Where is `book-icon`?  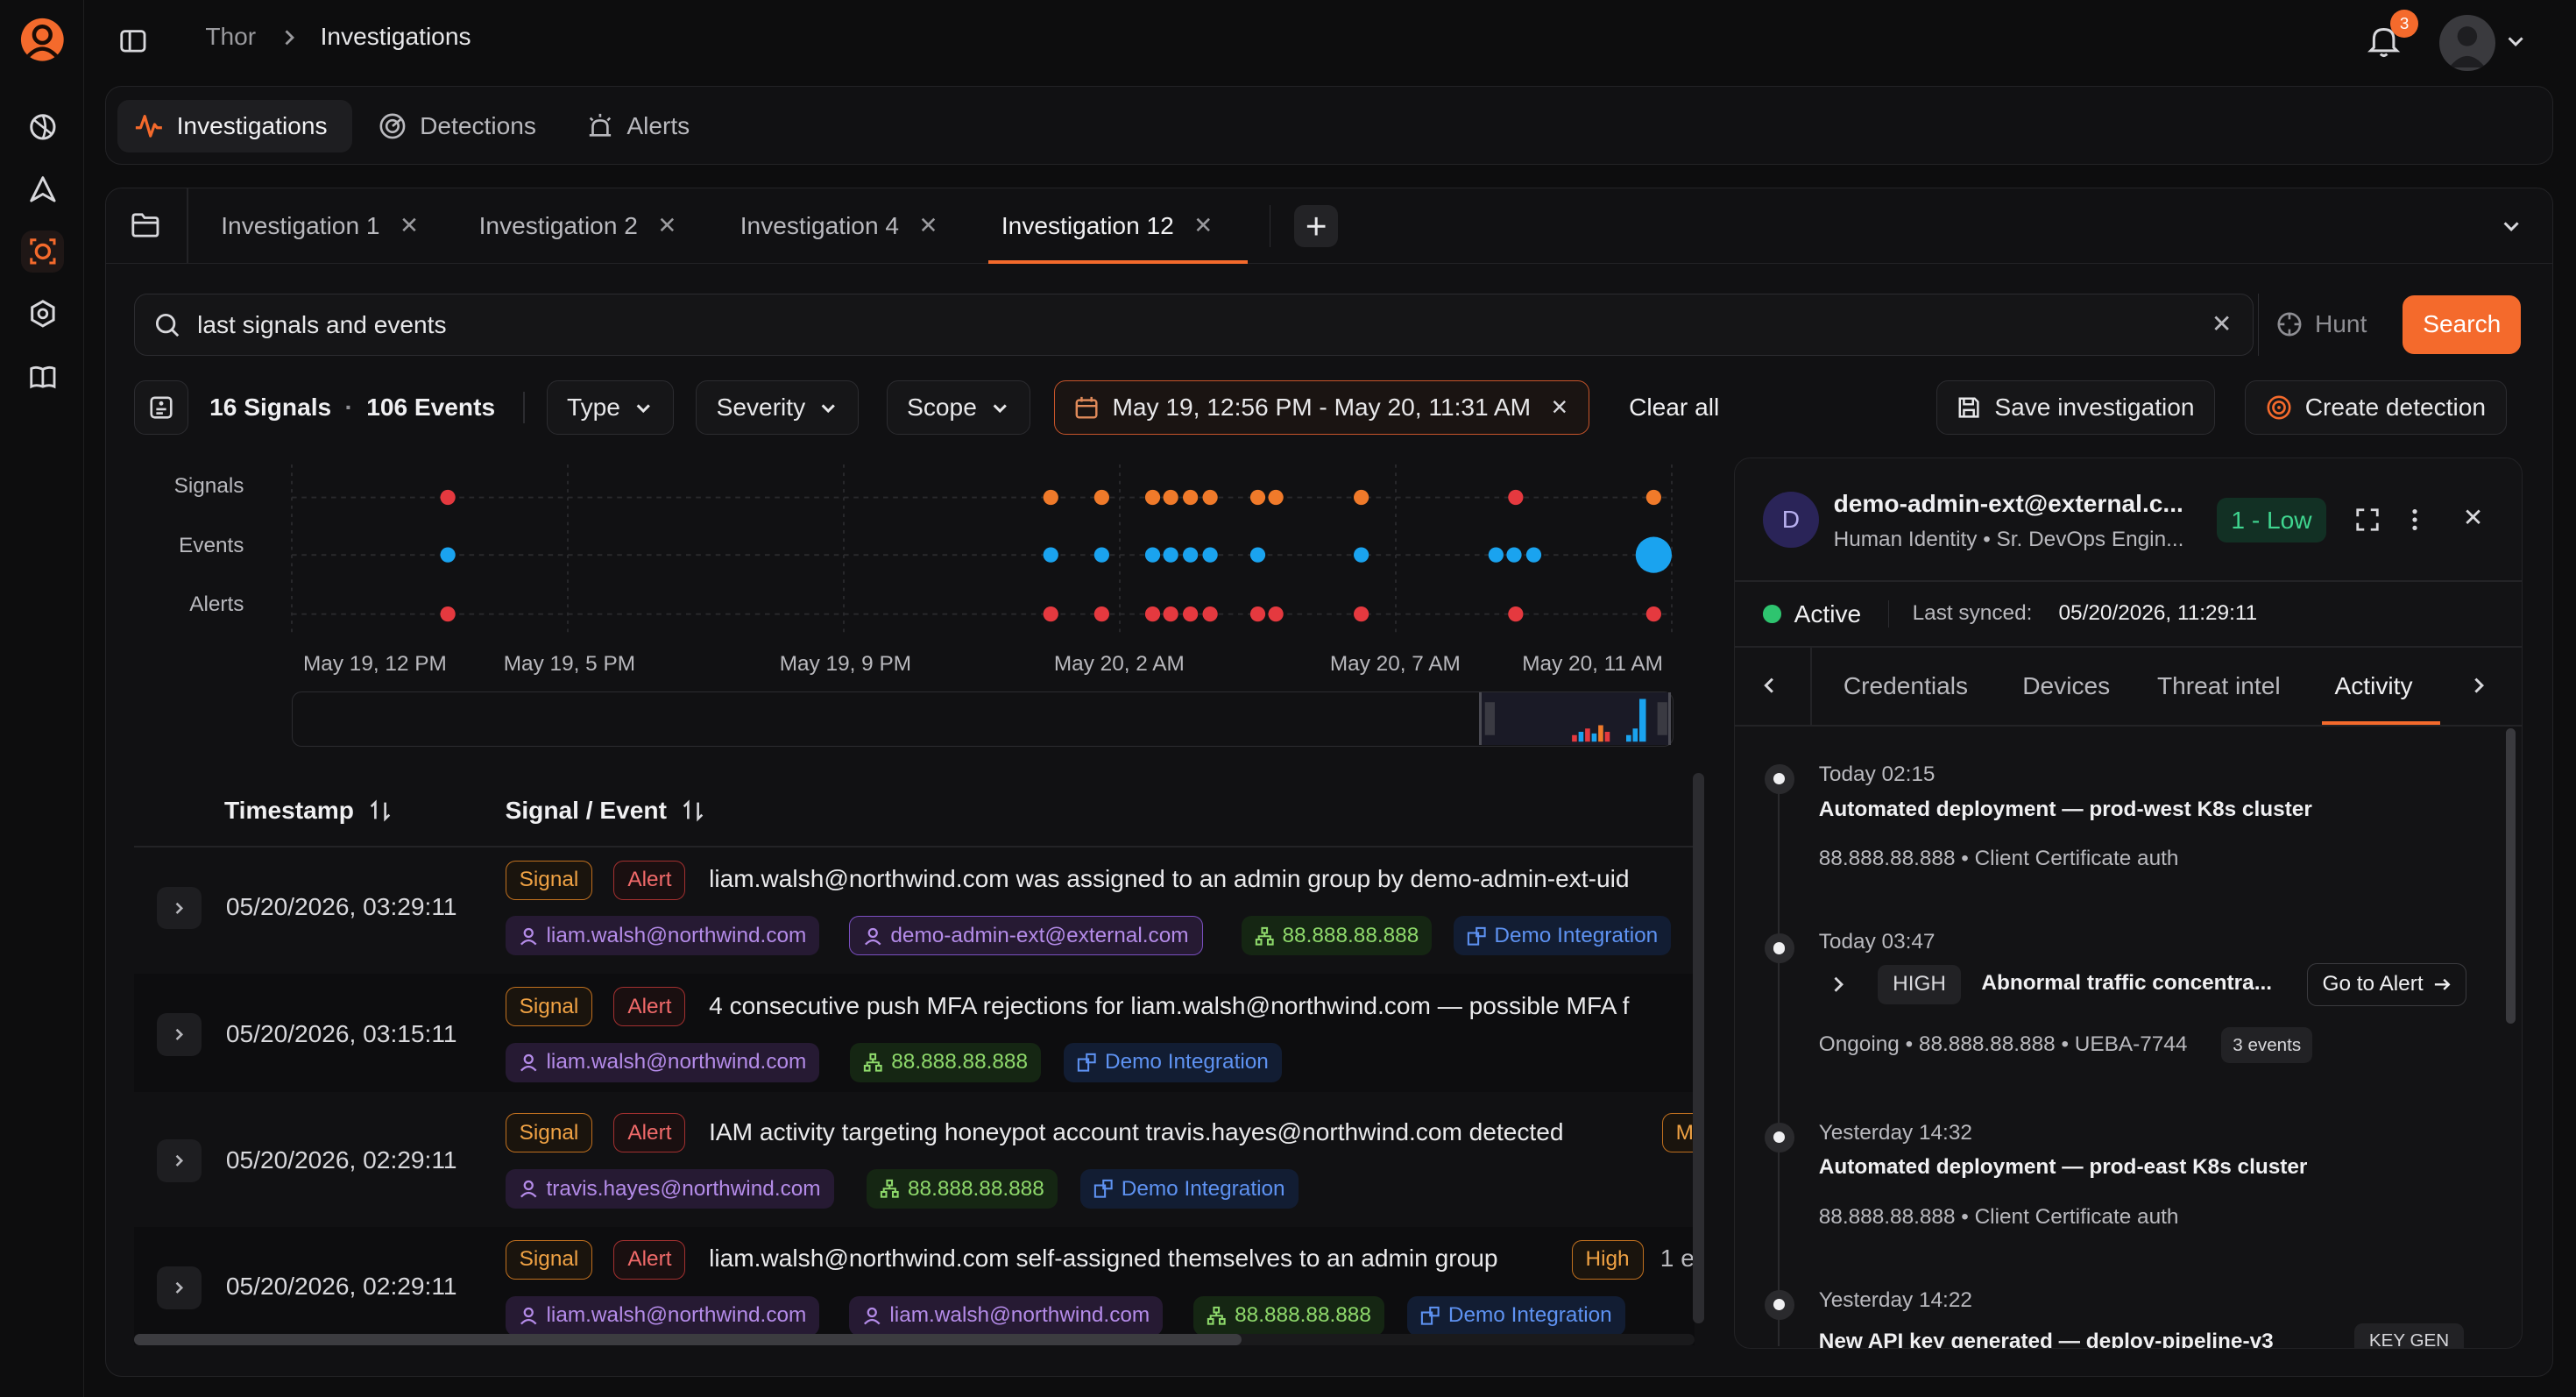 book-icon is located at coordinates (42, 376).